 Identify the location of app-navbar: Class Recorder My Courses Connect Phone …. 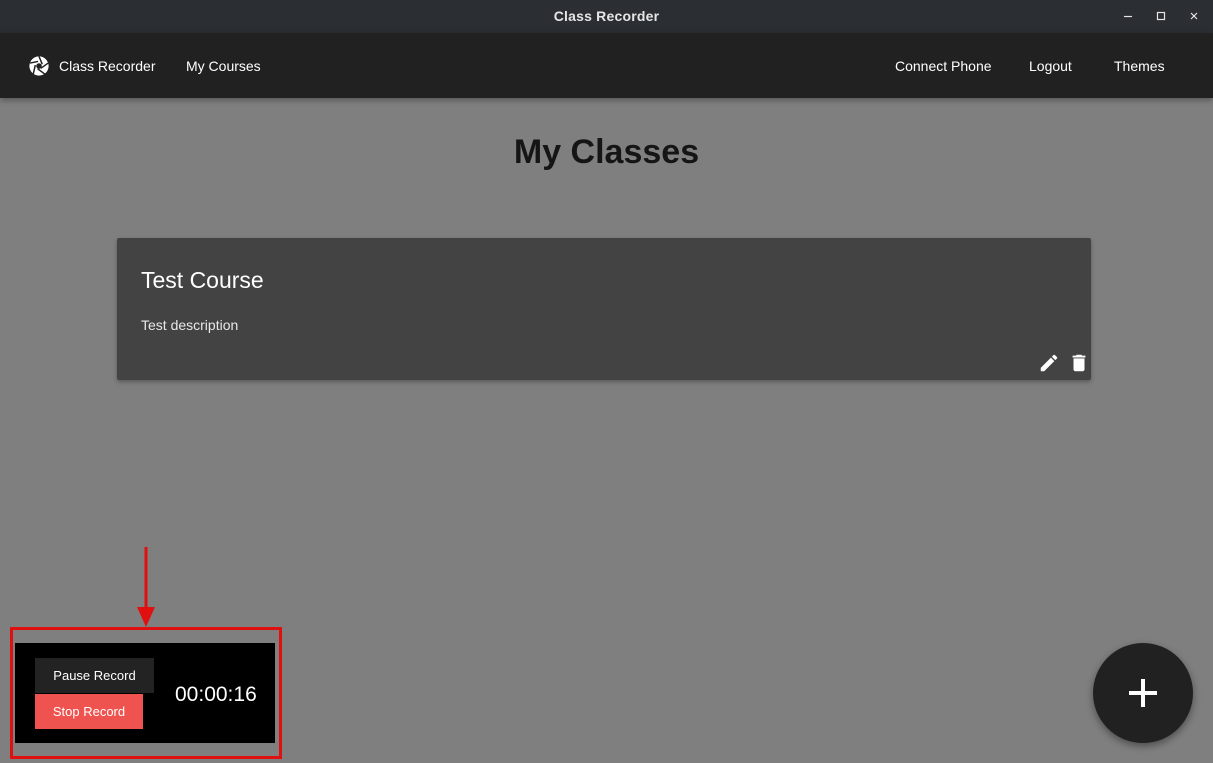
(606, 65).